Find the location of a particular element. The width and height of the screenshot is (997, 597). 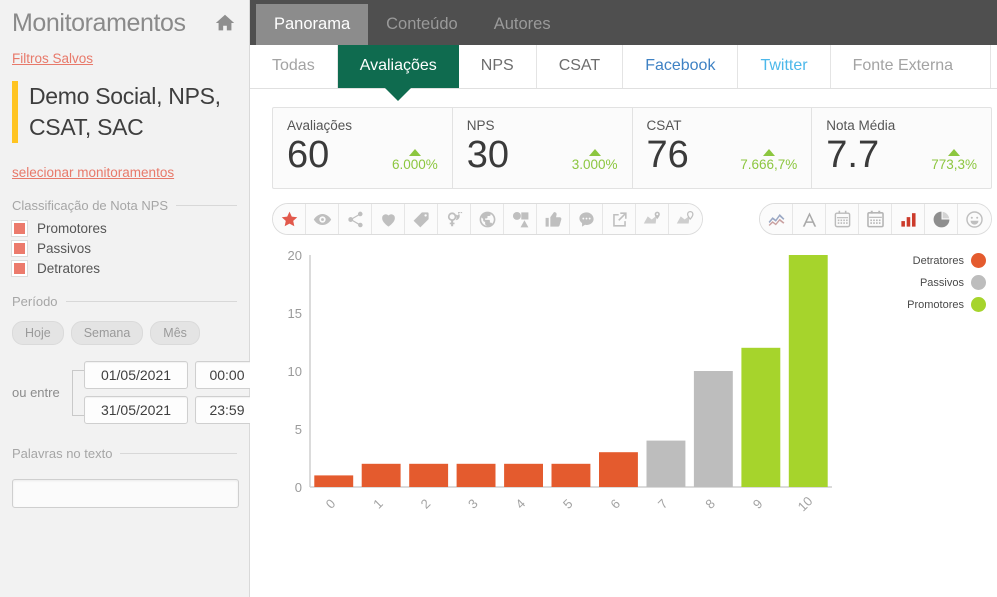

gender-icon is located at coordinates (454, 219).